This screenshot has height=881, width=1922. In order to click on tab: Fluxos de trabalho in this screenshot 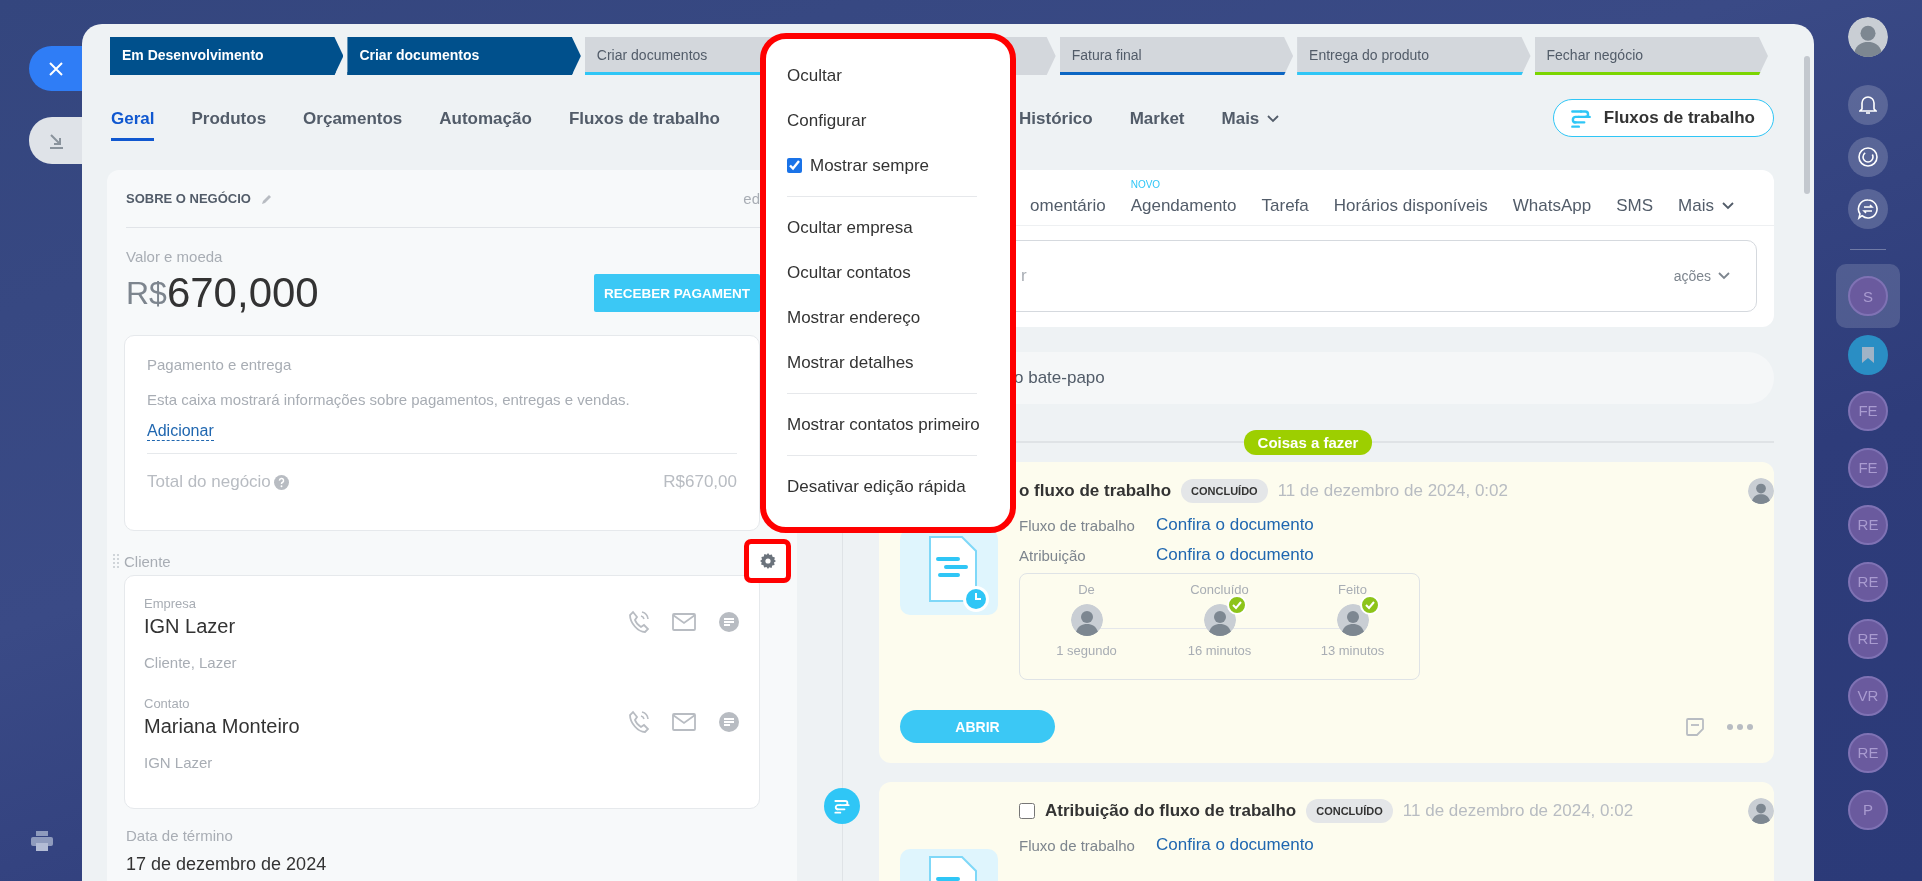, I will do `click(644, 125)`.